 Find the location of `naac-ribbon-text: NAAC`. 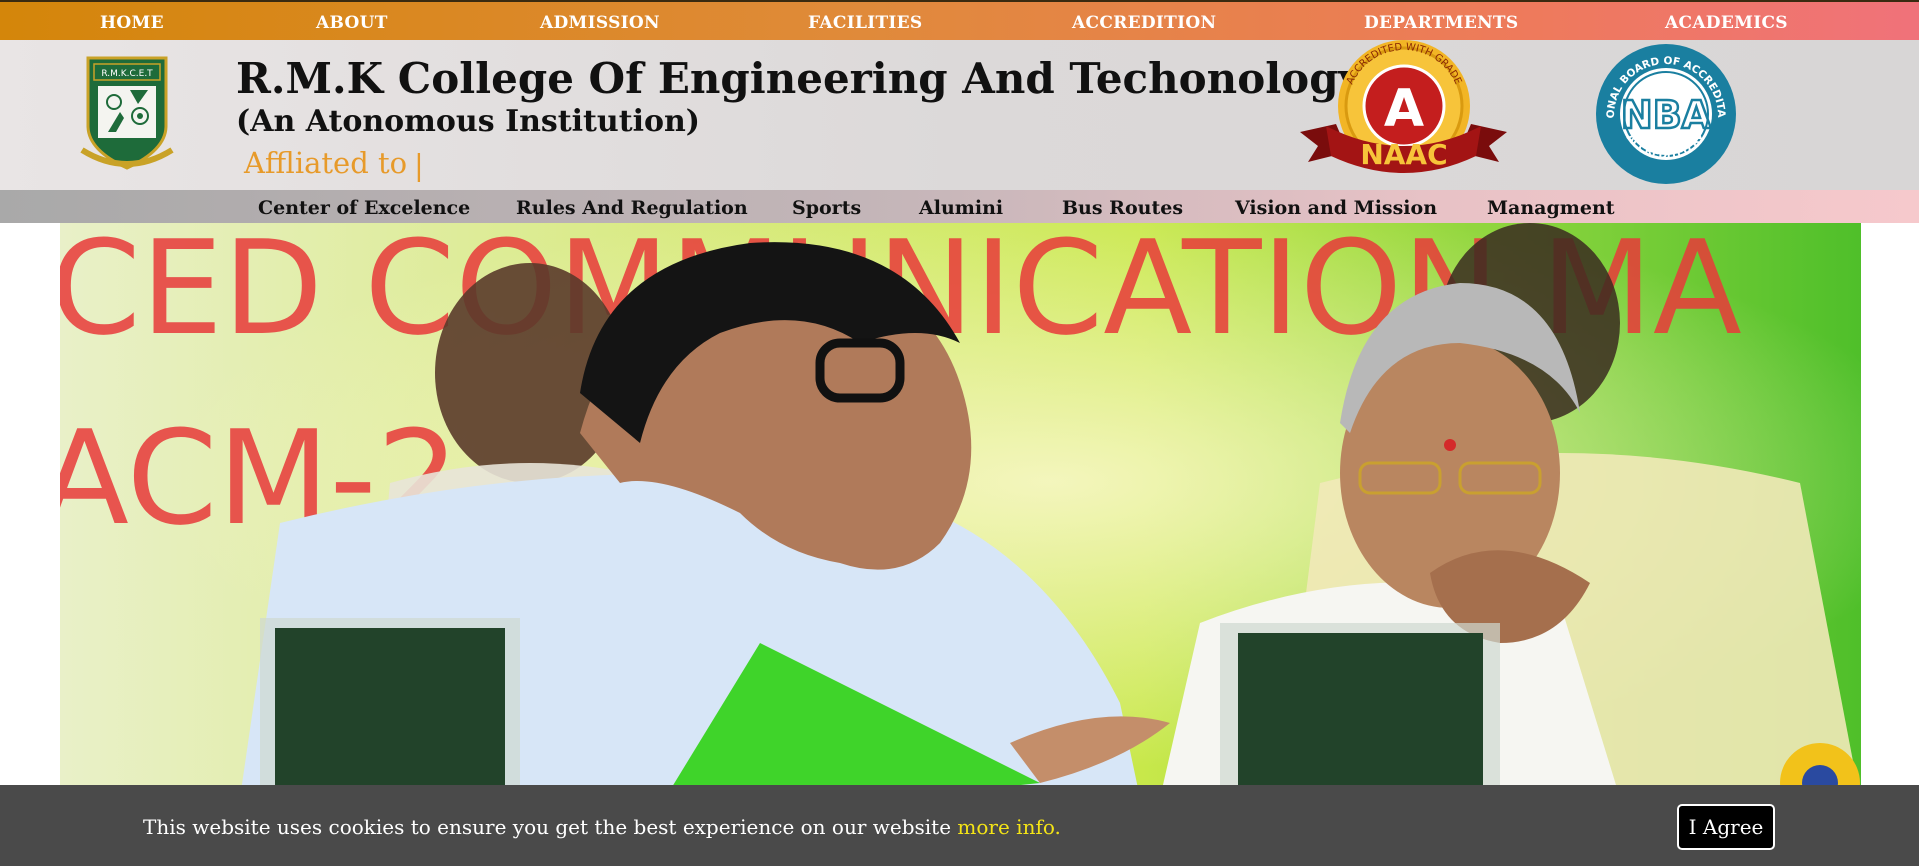

naac-ribbon-text: NAAC is located at coordinates (1403, 154).